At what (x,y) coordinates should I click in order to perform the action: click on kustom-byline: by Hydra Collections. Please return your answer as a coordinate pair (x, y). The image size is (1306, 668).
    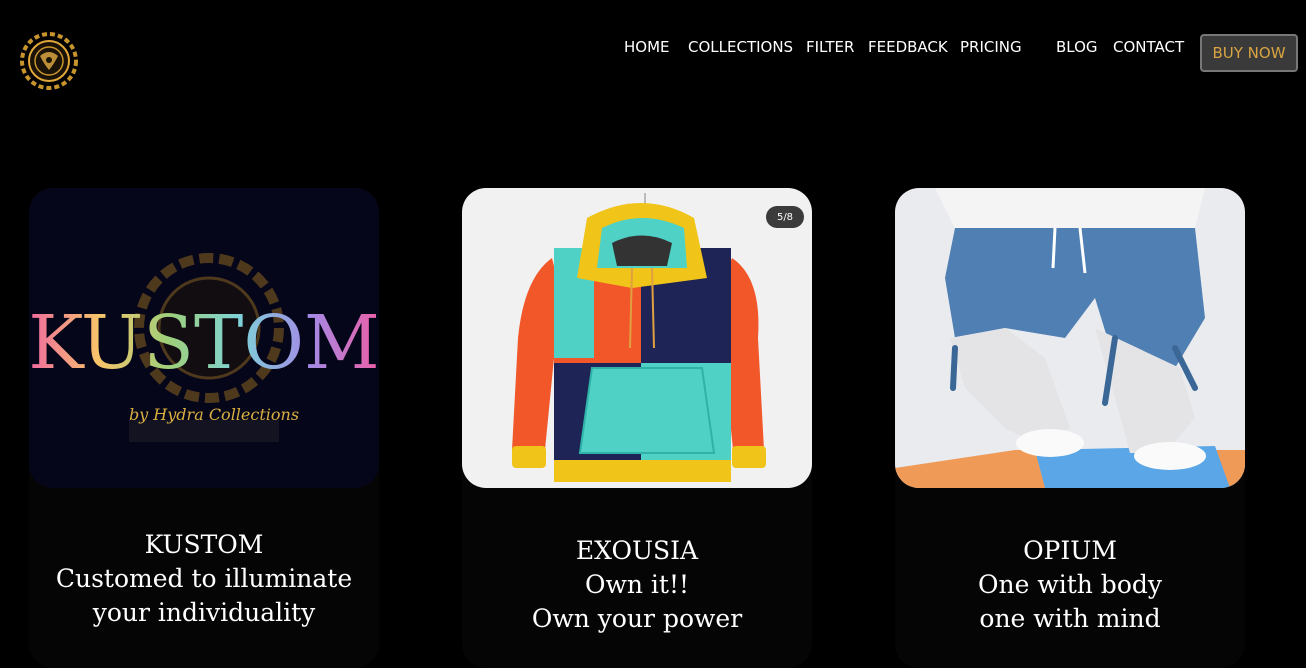
    Looking at the image, I should click on (214, 414).